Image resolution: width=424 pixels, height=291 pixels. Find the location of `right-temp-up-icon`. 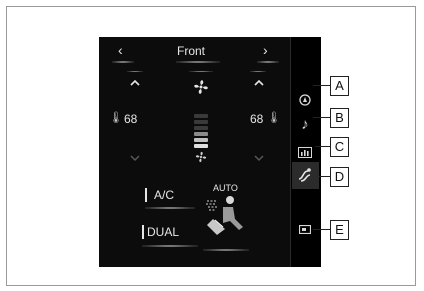

right-temp-up-icon is located at coordinates (259, 82).